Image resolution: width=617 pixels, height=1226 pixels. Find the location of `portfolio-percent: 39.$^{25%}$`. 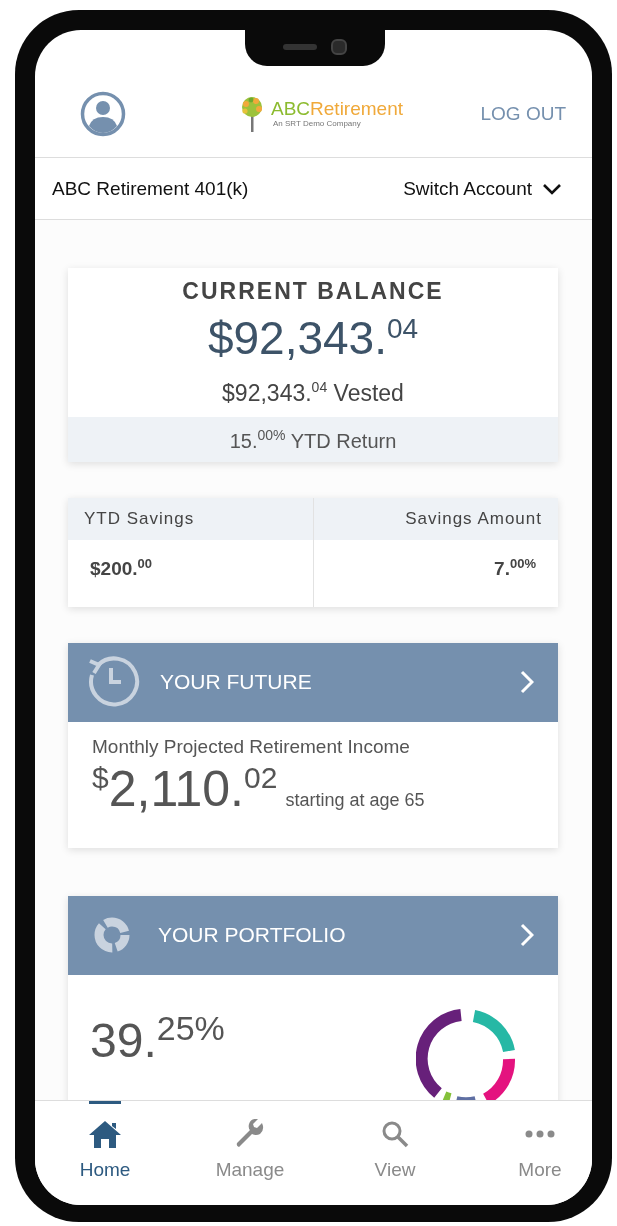

portfolio-percent: 39.$^{25%}$ is located at coordinates (157, 1038).